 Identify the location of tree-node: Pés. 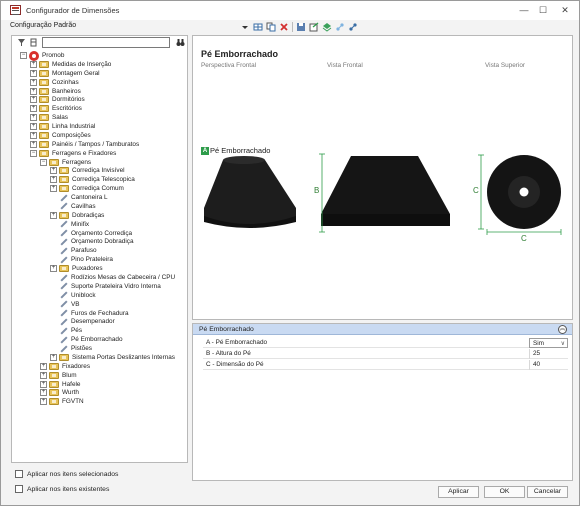
(66, 330).